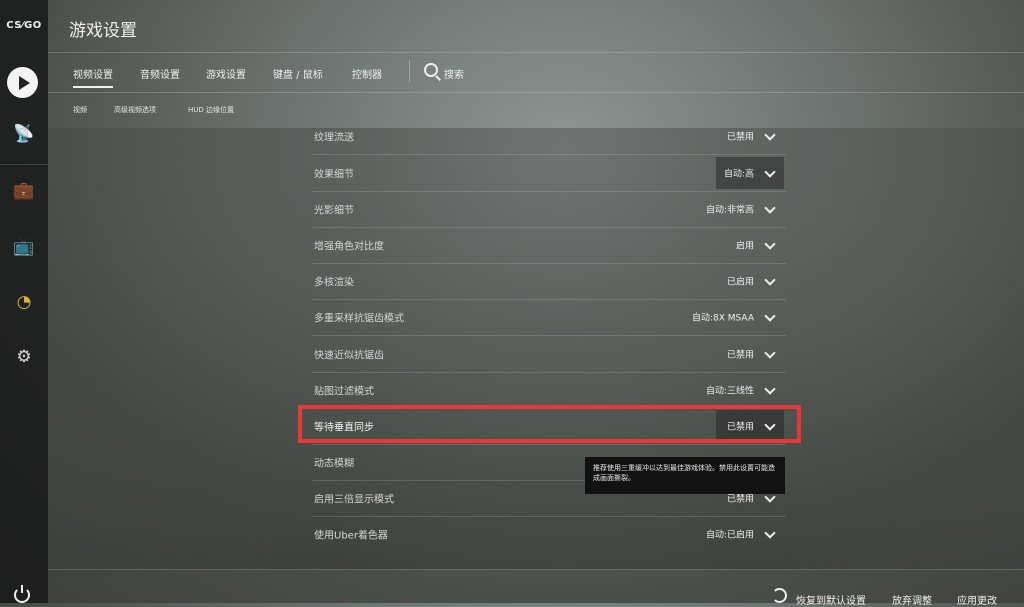 The height and width of the screenshot is (607, 1024). What do you see at coordinates (549, 136) in the screenshot?
I see `setting-row: 纹理流送 已禁用` at bounding box center [549, 136].